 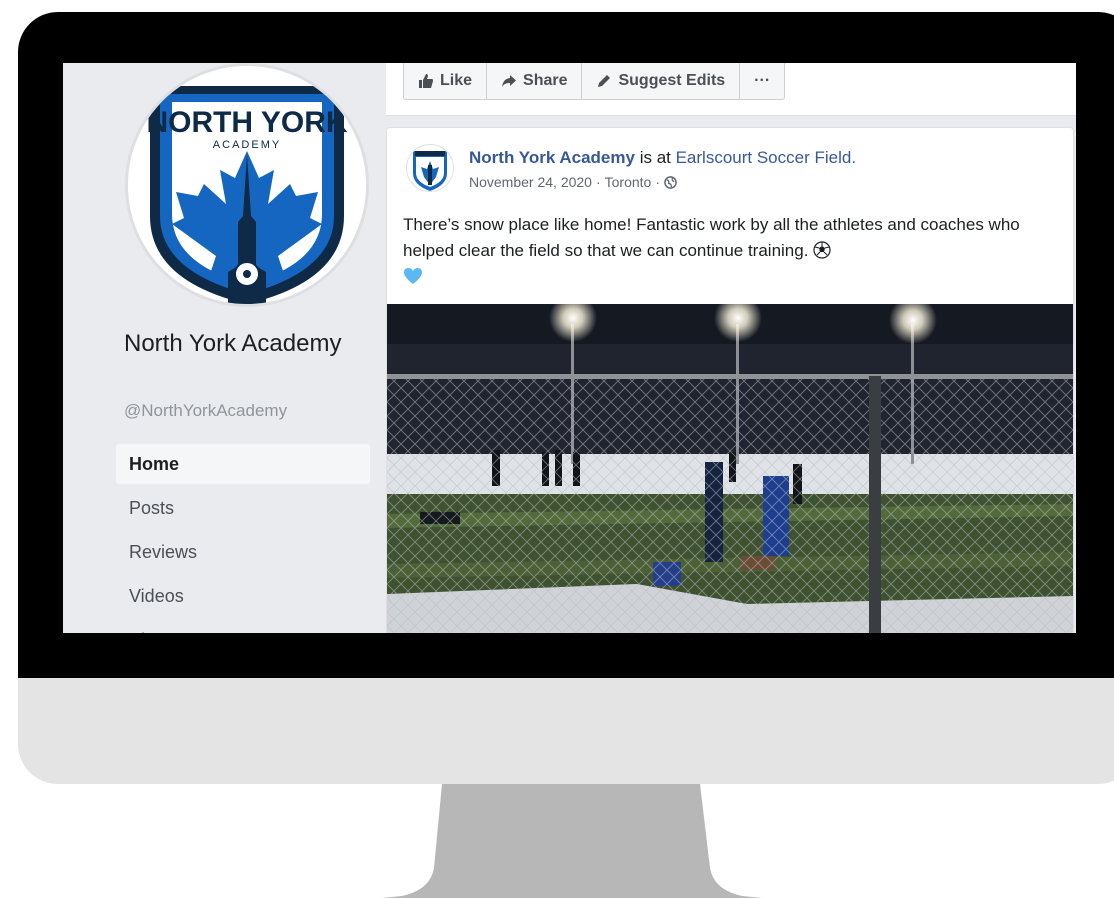 What do you see at coordinates (655, 157) in the screenshot?
I see `post-connector: is at` at bounding box center [655, 157].